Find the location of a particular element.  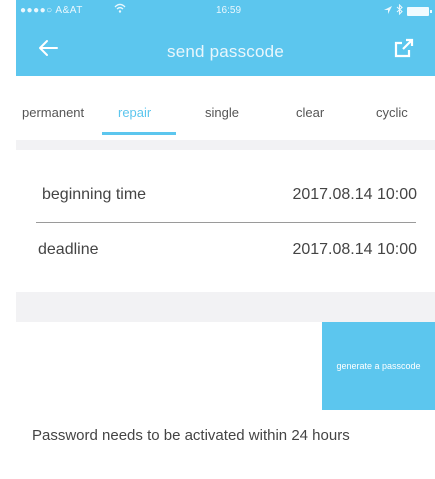

battery-icon is located at coordinates (419, 11).